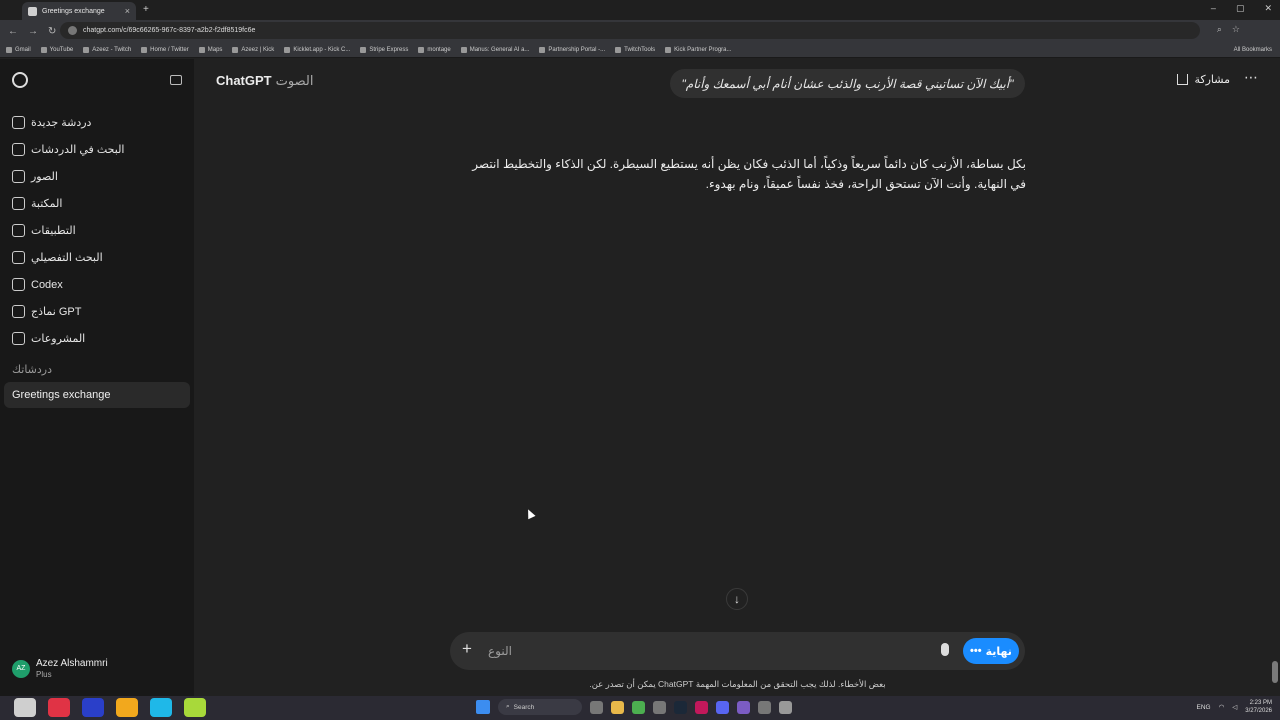  Describe the element at coordinates (23, 49) in the screenshot. I see `bookmark-label: Gmail` at that location.